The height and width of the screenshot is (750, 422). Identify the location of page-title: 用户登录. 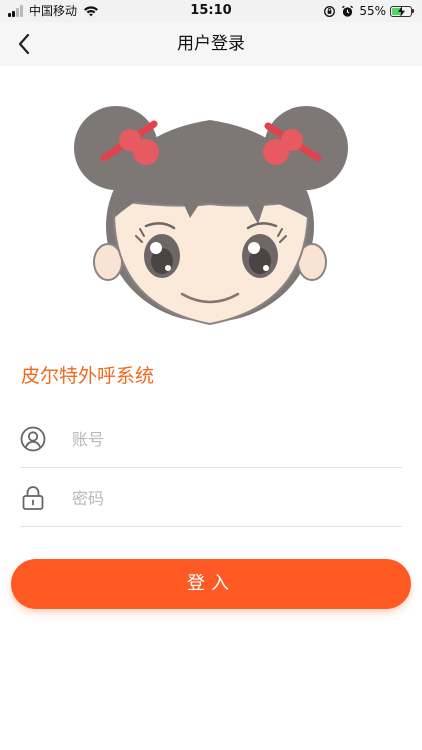
(211, 44).